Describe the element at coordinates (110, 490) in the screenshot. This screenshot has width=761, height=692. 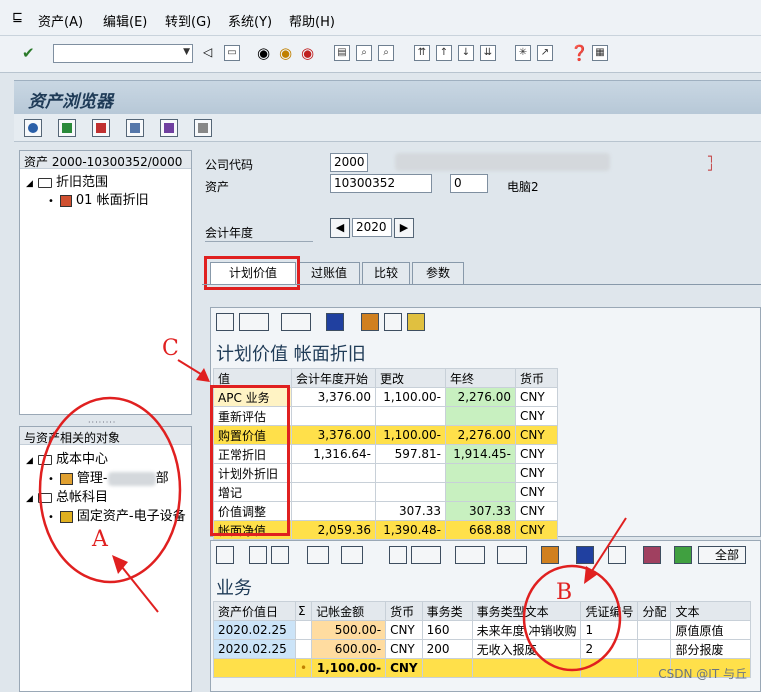
I see `annotation-ellipse-a` at that location.